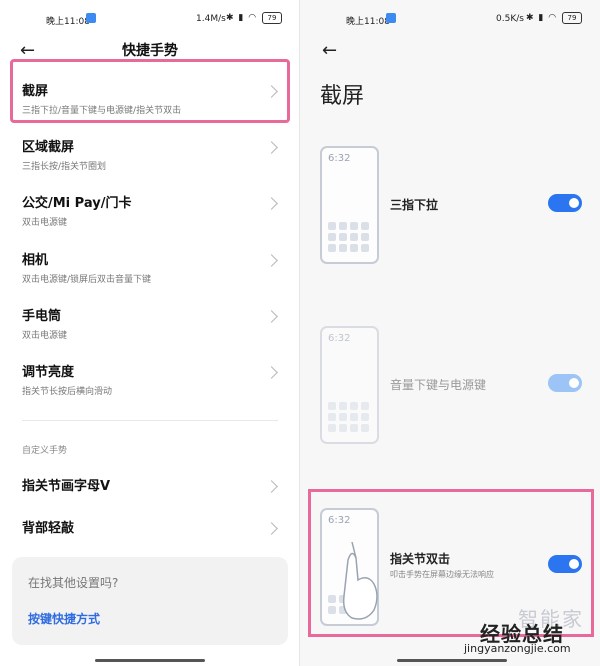 The width and height of the screenshot is (600, 666). Describe the element at coordinates (438, 385) in the screenshot. I see `option-label: 音量下键与电源键` at that location.